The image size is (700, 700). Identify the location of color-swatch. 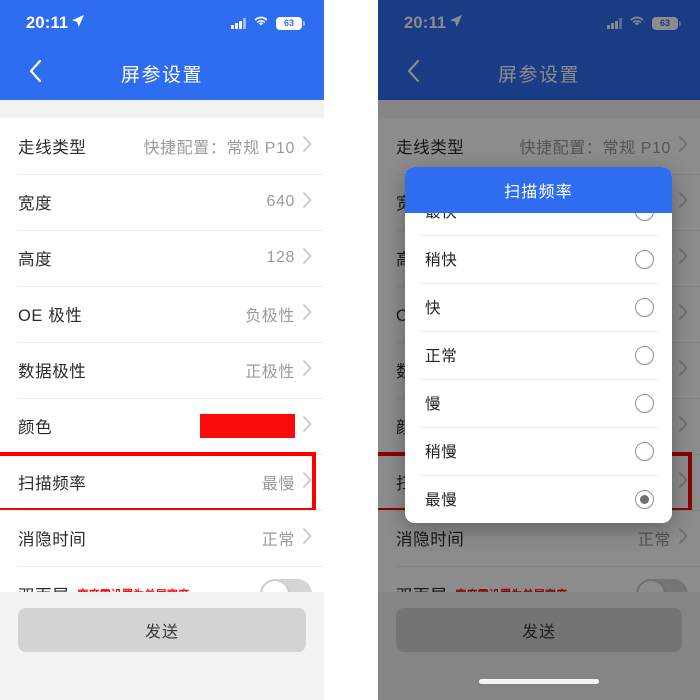
(247, 426).